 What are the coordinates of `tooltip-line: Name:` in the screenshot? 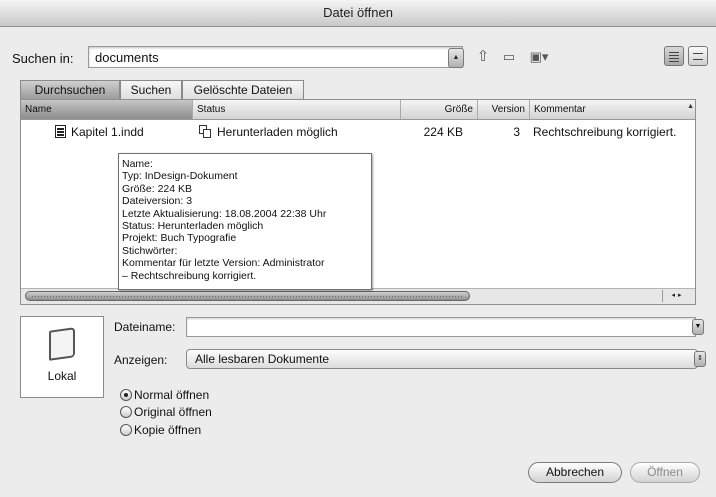 It's located at (137, 164).